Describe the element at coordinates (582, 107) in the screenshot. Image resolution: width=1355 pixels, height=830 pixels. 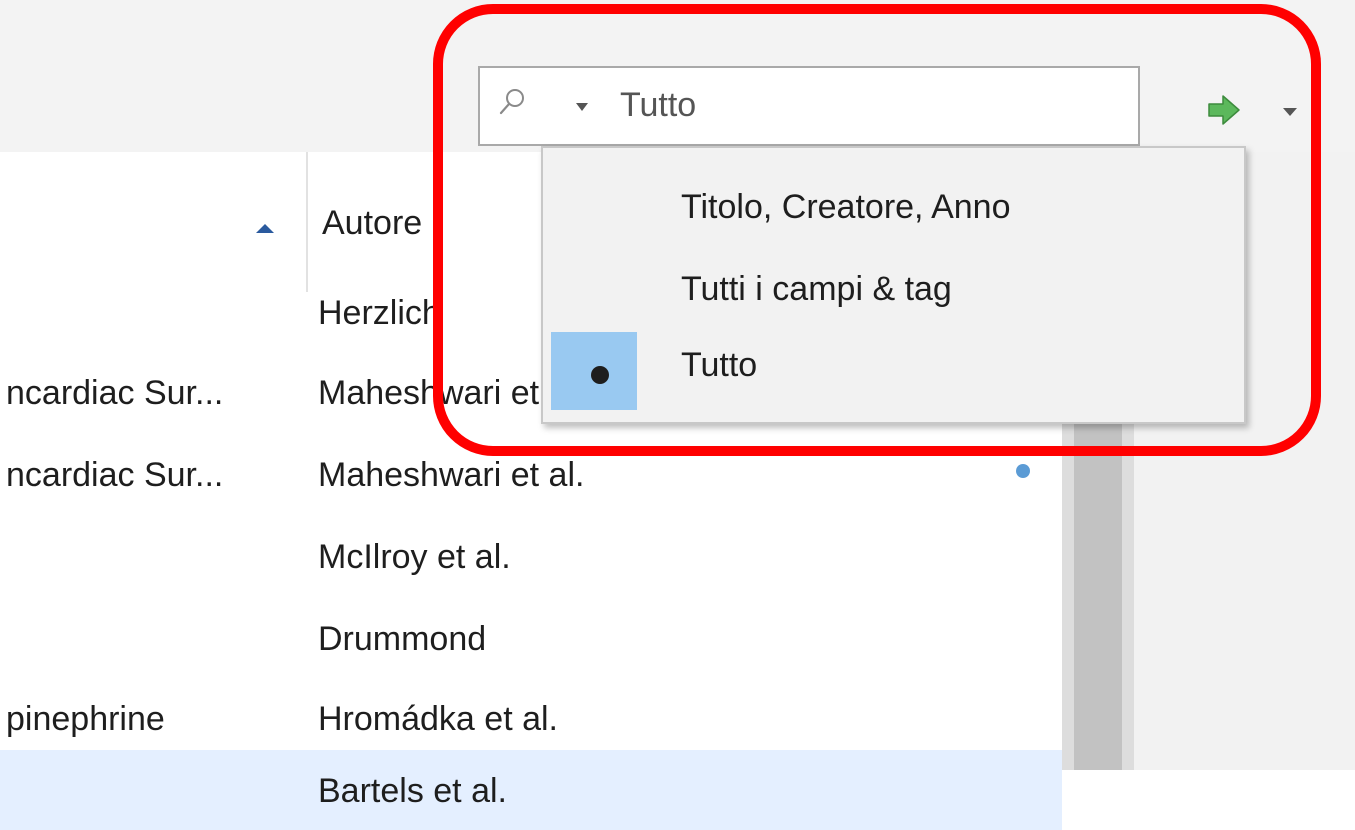
I see `search-mode-caret-icon` at that location.